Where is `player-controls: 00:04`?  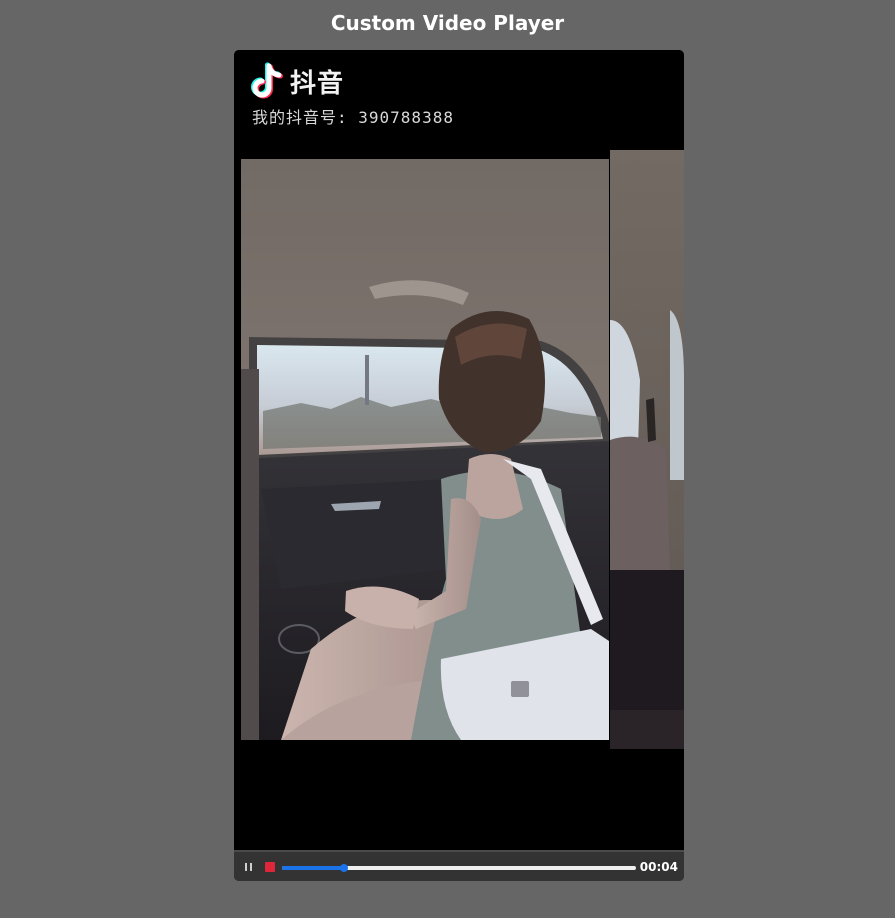 player-controls: 00:04 is located at coordinates (459, 865).